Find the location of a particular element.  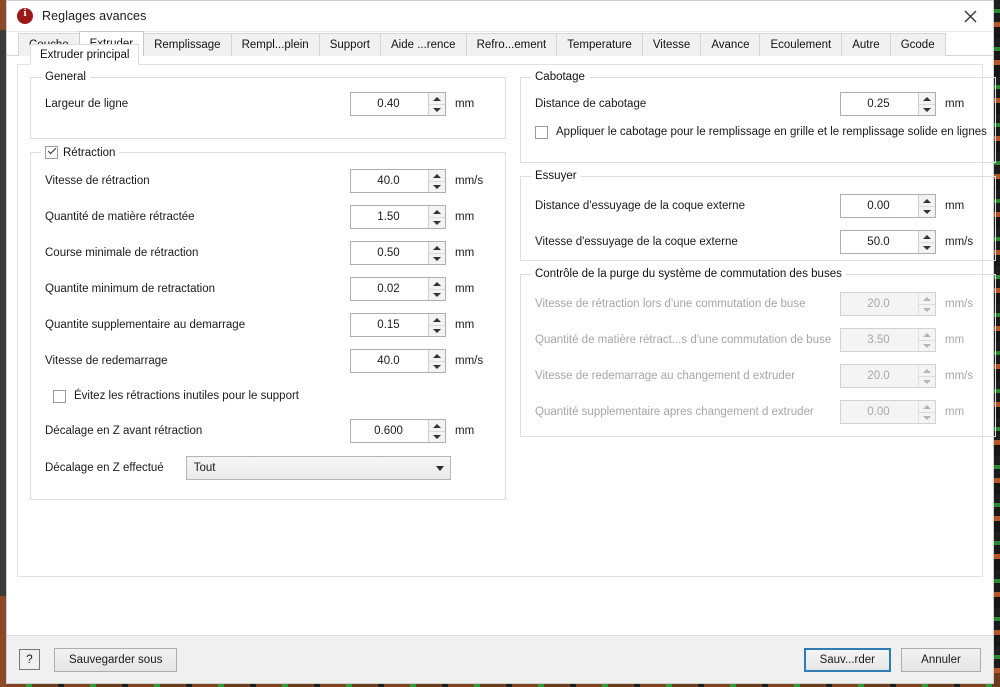

avoid-useless-retractions-checkbox is located at coordinates (59, 396).